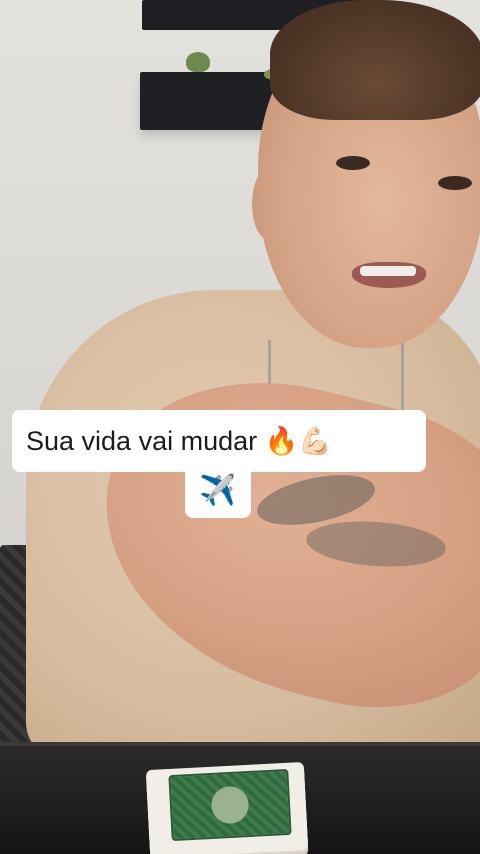 This screenshot has height=854, width=480. What do you see at coordinates (375, 60) in the screenshot?
I see `person-hair` at bounding box center [375, 60].